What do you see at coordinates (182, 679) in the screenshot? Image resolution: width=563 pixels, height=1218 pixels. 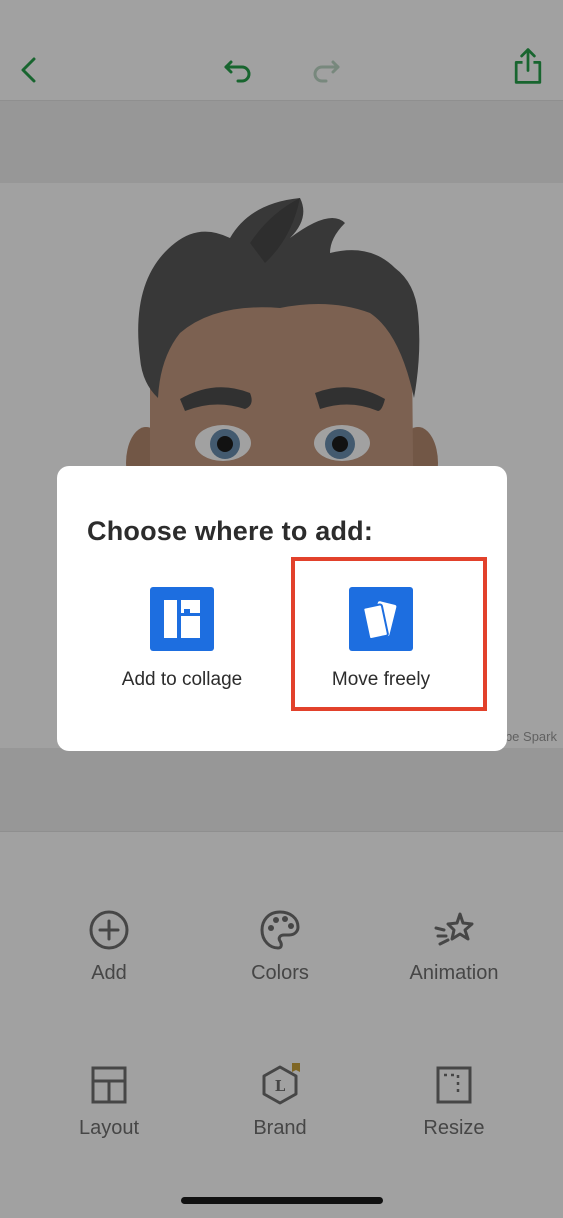 I see `add-to-collage-label: Add to collage` at bounding box center [182, 679].